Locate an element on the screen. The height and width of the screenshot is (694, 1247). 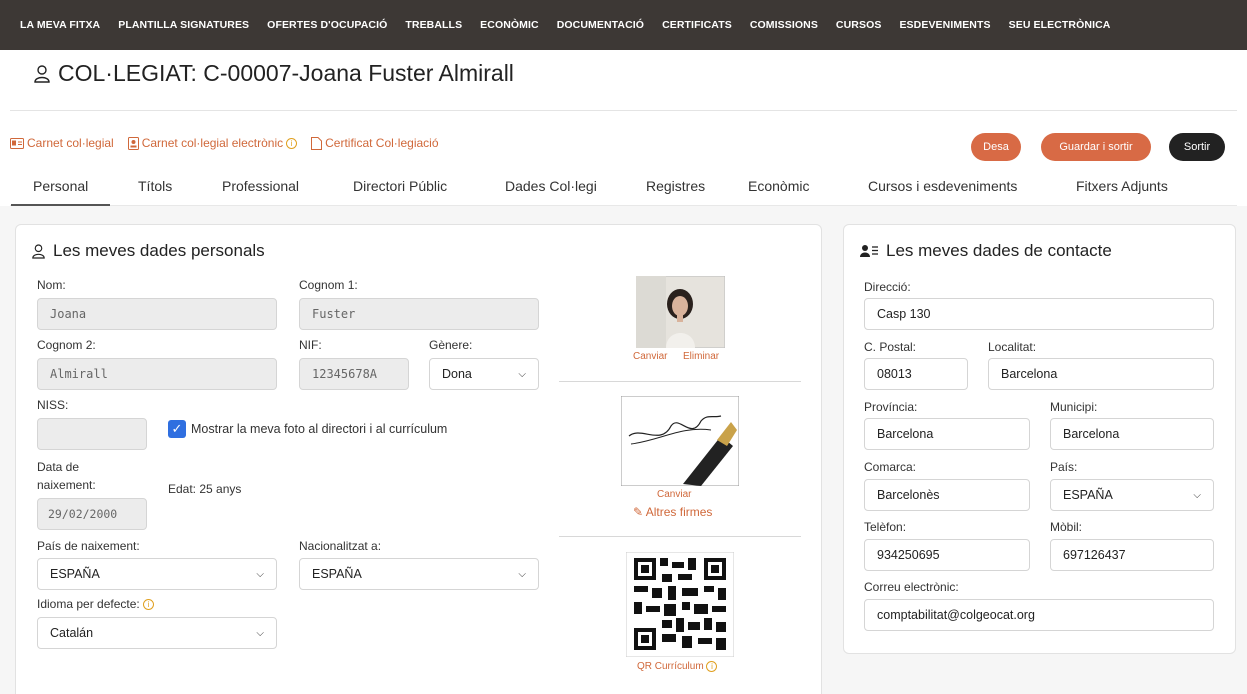
desa-button: Desa is located at coordinates (996, 147).